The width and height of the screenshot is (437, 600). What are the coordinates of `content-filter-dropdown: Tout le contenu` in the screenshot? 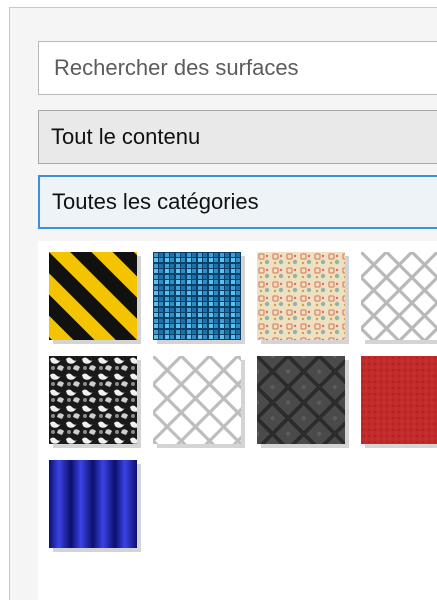 It's located at (237, 137).